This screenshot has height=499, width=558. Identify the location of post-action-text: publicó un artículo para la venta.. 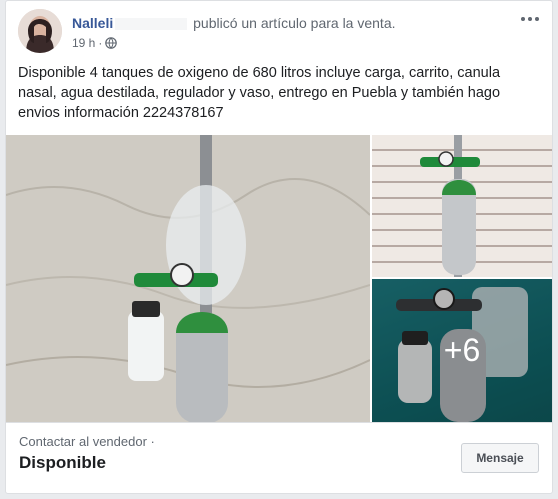
(294, 23).